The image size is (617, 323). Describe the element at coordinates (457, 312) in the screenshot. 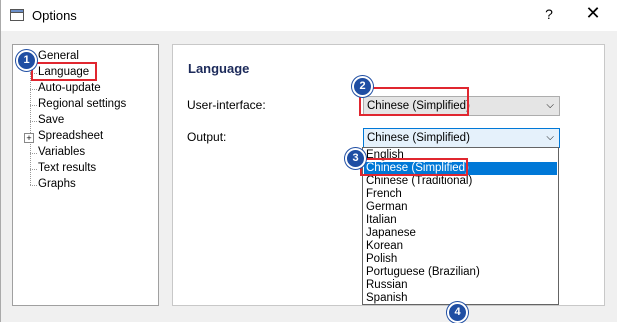

I see `step-badge-4: 4` at that location.